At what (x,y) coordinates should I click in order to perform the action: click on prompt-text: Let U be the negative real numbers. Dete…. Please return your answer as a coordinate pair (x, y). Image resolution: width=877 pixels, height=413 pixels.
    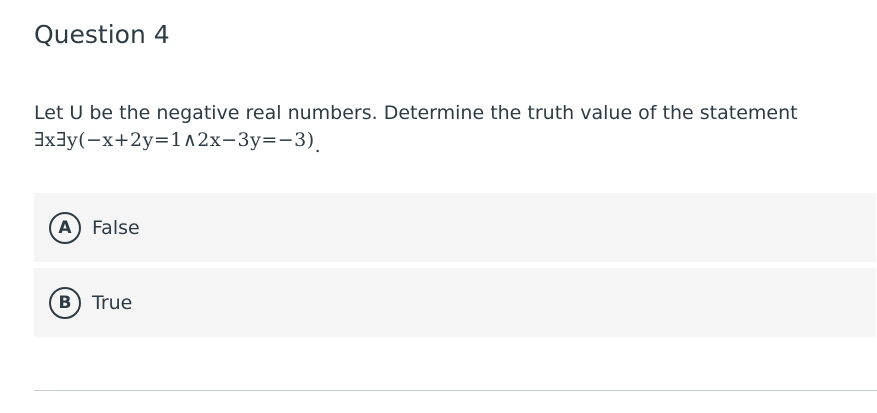
    Looking at the image, I should click on (416, 113).